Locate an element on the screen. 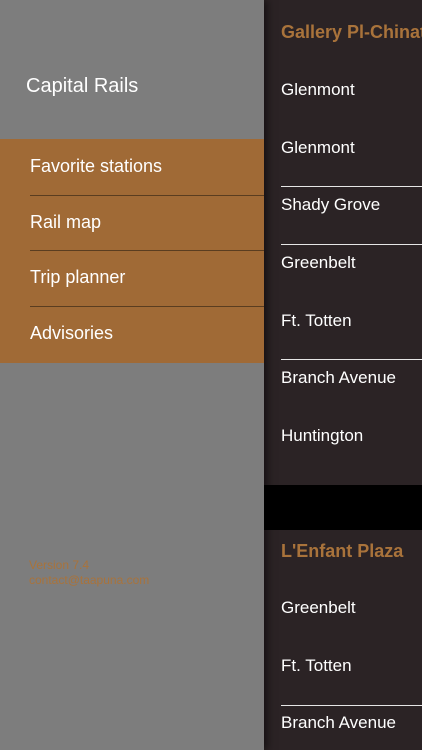 The height and width of the screenshot is (750, 422). destination-row: Shady Grove is located at coordinates (330, 205).